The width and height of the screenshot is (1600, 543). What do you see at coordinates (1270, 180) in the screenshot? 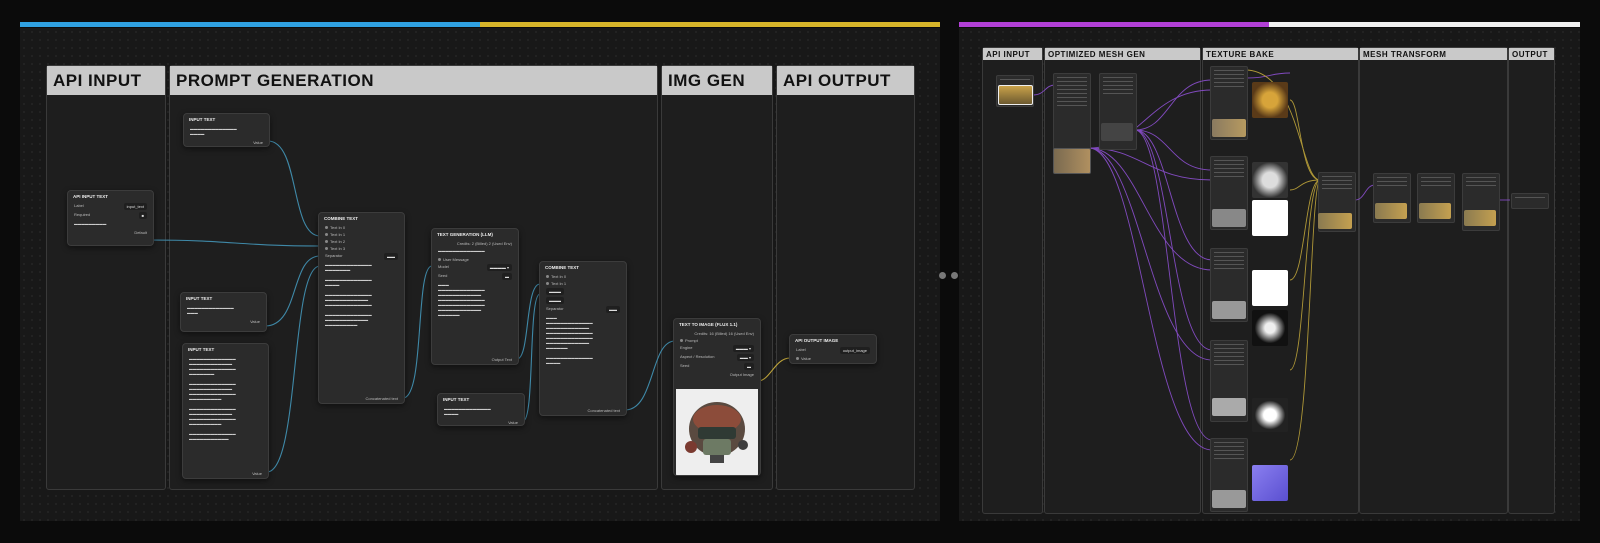
I see `texture-map-roughness` at bounding box center [1270, 180].